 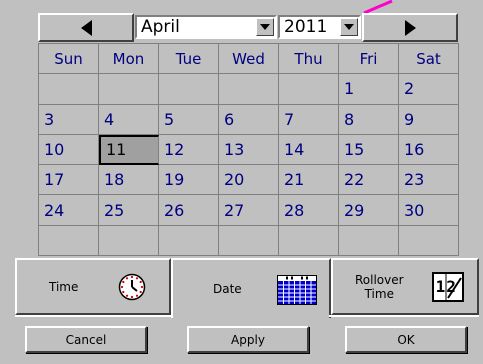 What do you see at coordinates (160, 27) in the screenshot?
I see `month-value: April` at bounding box center [160, 27].